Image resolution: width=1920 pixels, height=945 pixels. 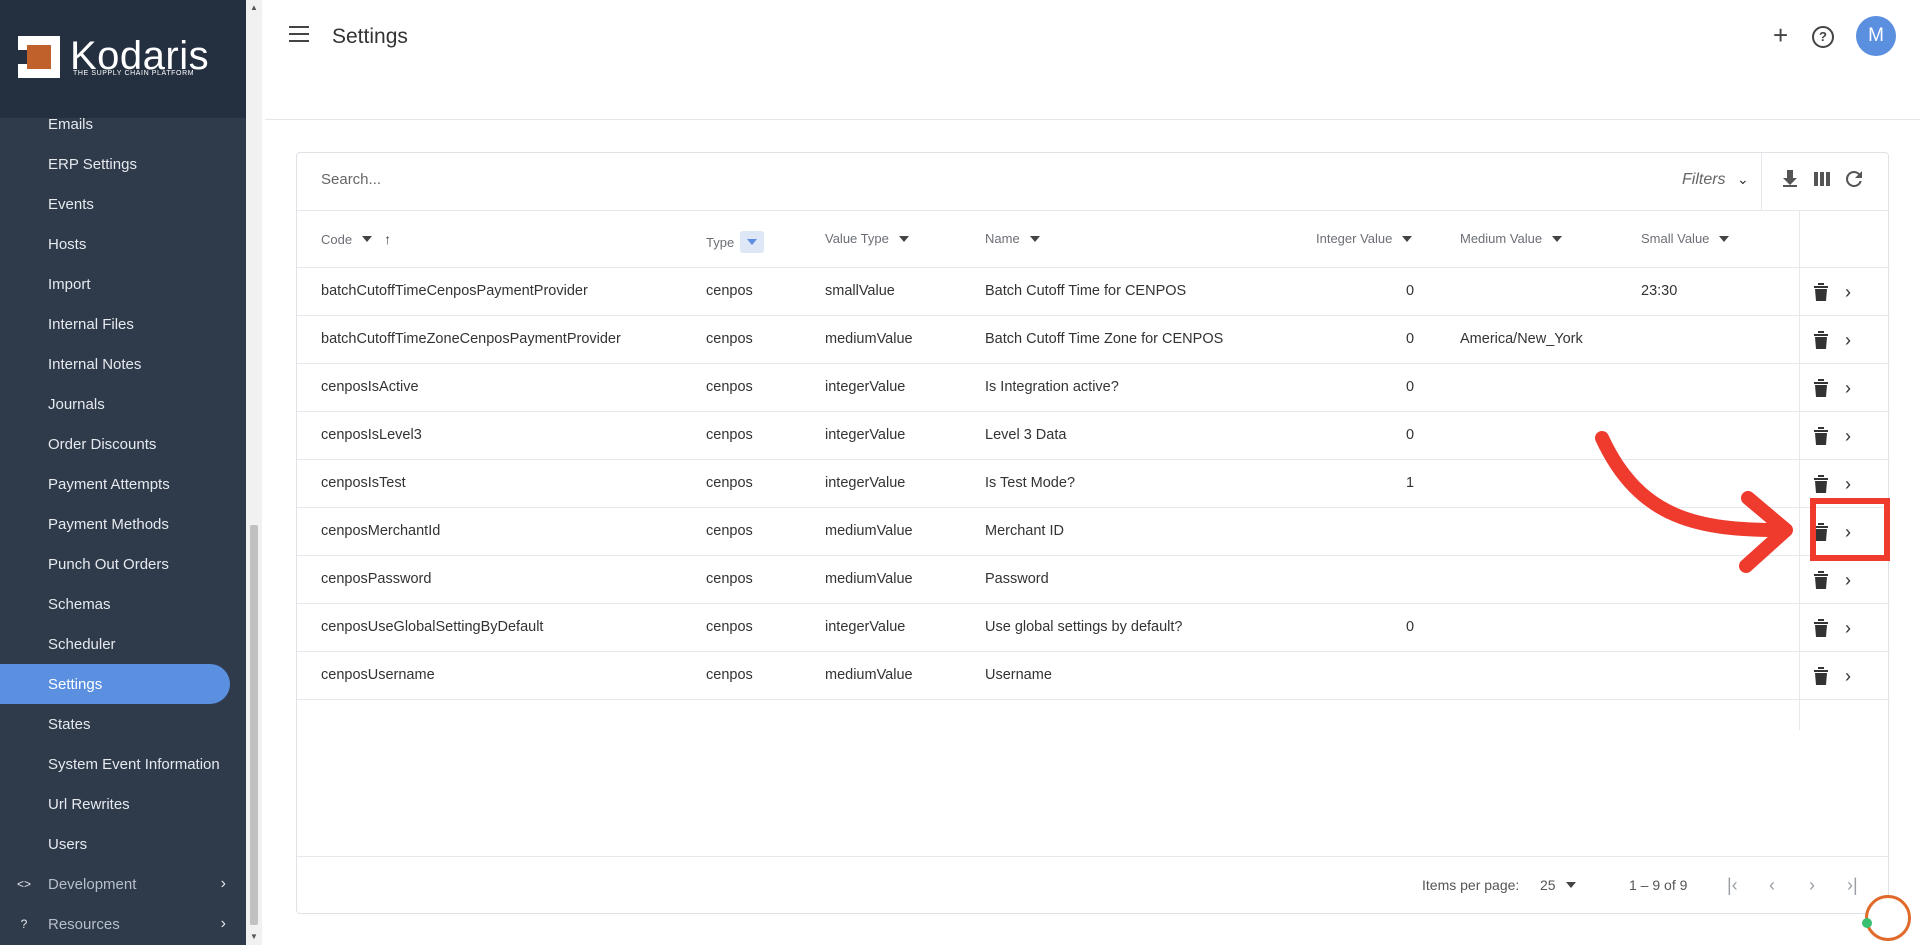 What do you see at coordinates (123, 204) in the screenshot?
I see `sidebar-item-events: Events` at bounding box center [123, 204].